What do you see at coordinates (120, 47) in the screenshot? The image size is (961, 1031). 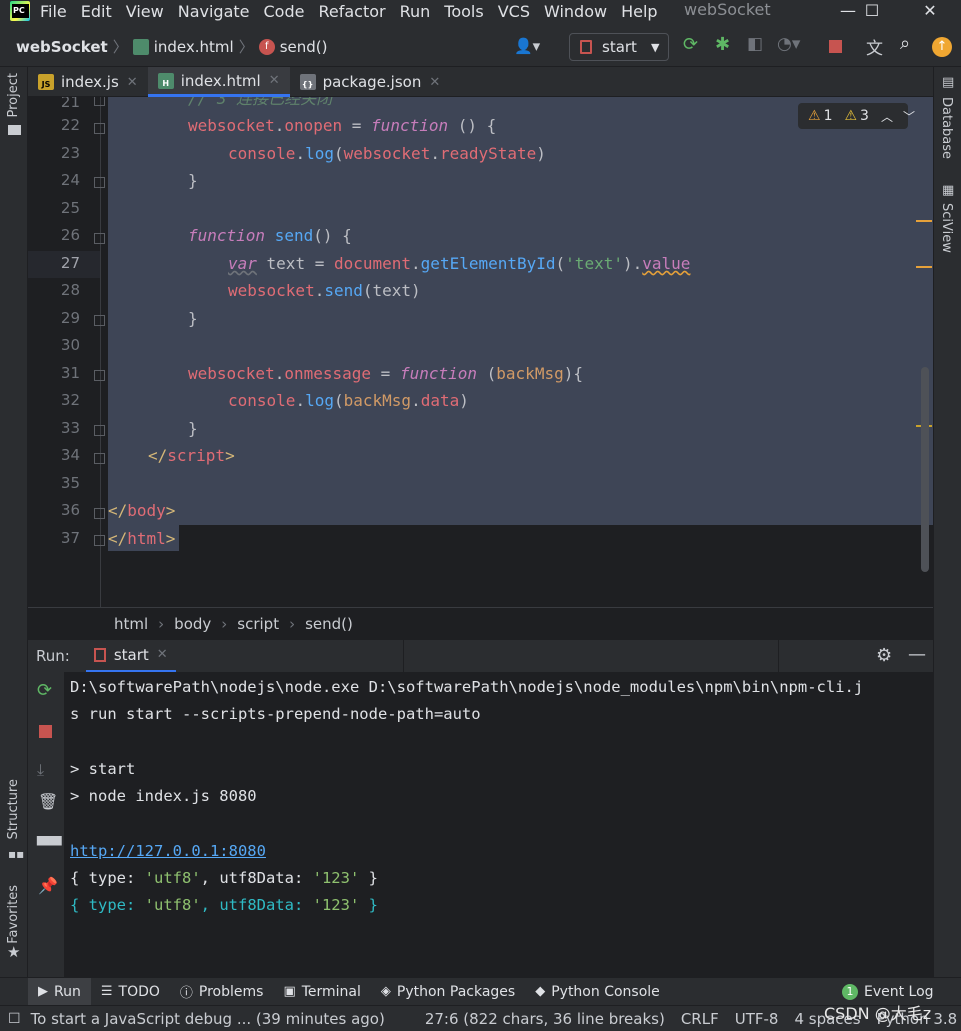 I see `chevron-right-icon: 〉` at bounding box center [120, 47].